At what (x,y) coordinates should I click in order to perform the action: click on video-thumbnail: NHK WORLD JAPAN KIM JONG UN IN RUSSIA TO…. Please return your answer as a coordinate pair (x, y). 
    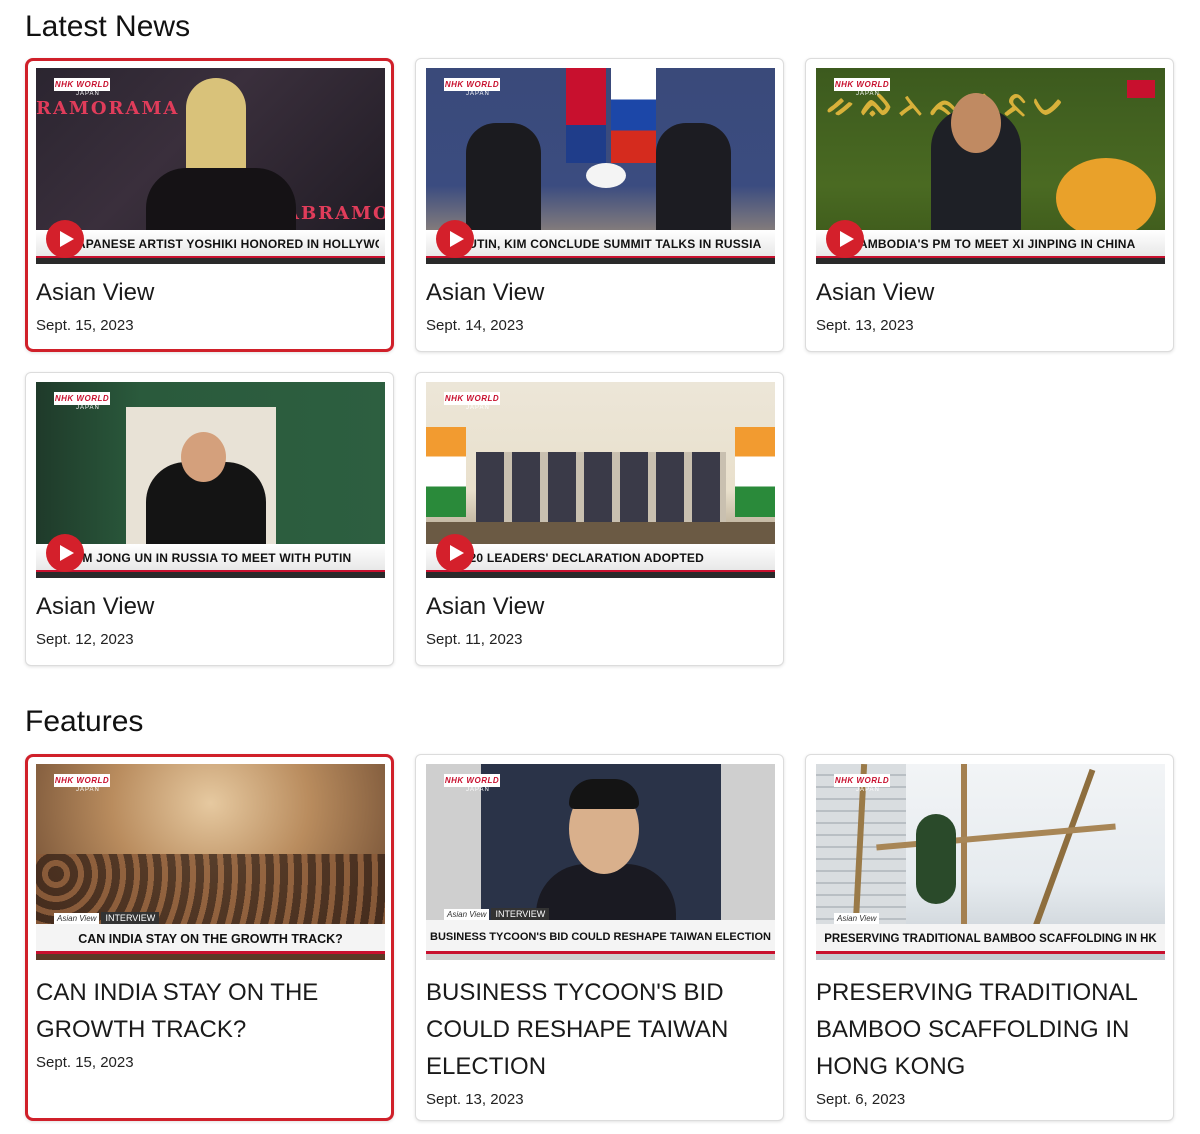
    Looking at the image, I should click on (210, 480).